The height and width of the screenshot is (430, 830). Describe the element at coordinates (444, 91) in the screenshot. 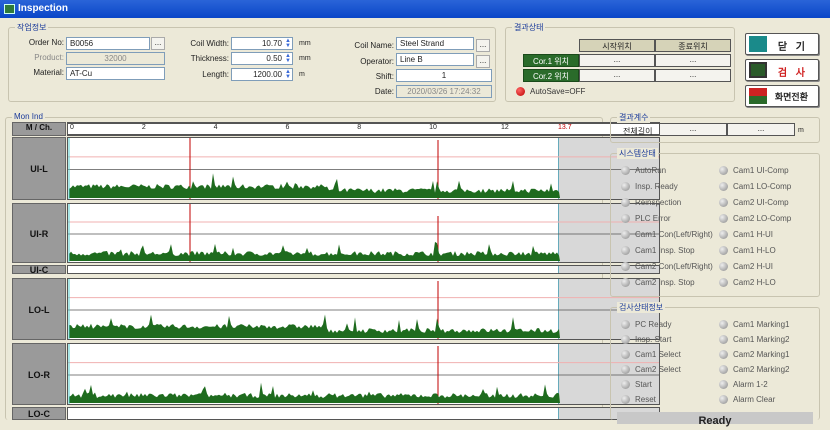

I see `date-field: 2020/03/26 17:24:32` at that location.